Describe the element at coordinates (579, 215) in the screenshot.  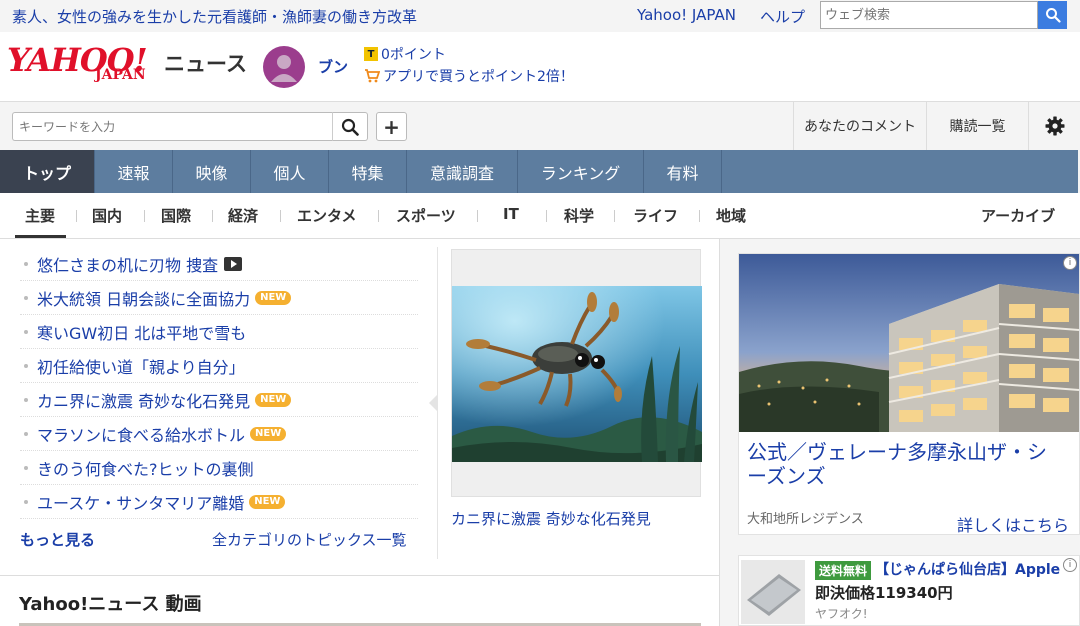
I see `category-science: 科学` at that location.